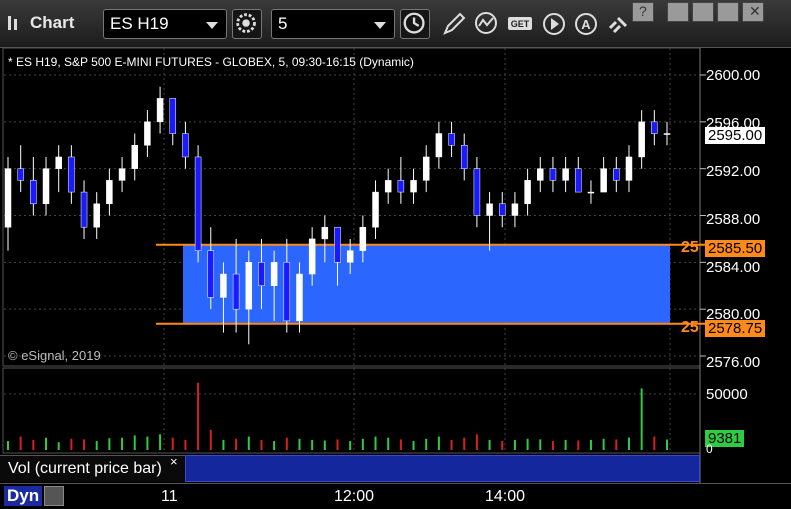  I want to click on app-title: Chart, so click(52, 22).